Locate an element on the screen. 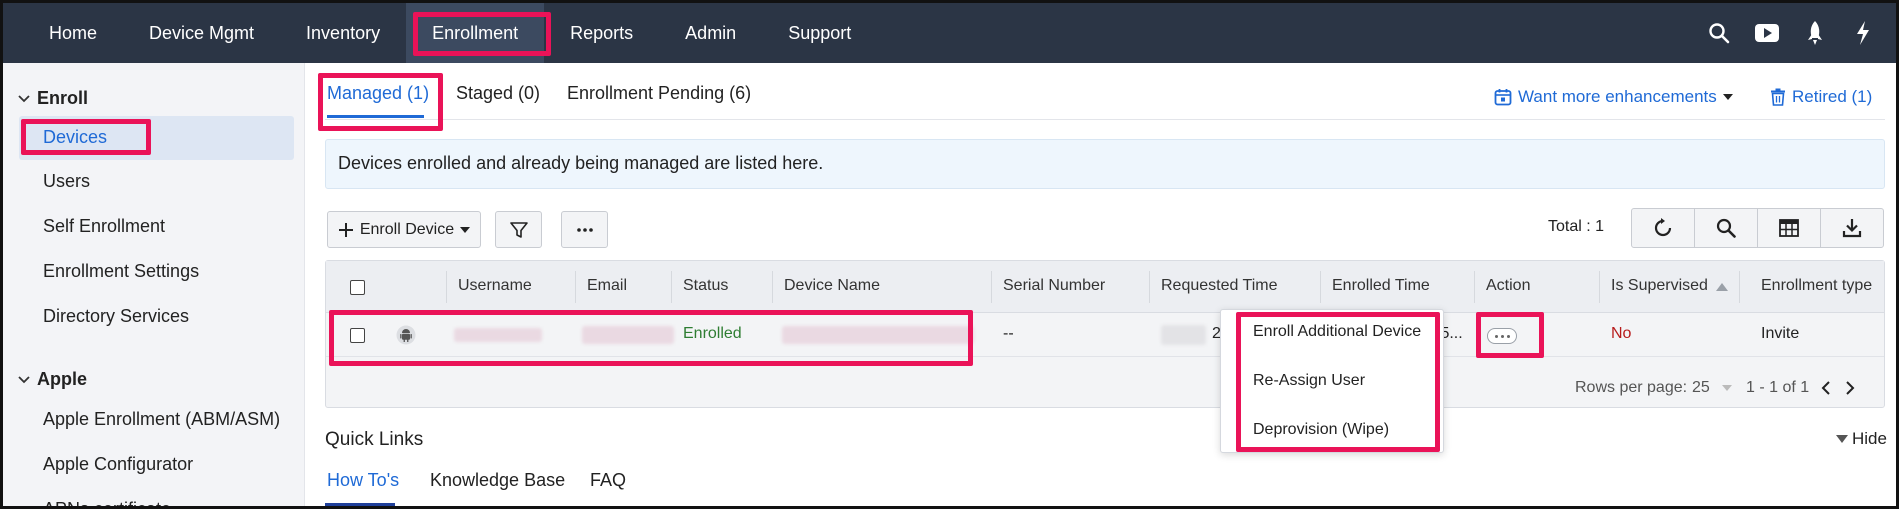 This screenshot has height=509, width=1899. row-checkbox is located at coordinates (357, 335).